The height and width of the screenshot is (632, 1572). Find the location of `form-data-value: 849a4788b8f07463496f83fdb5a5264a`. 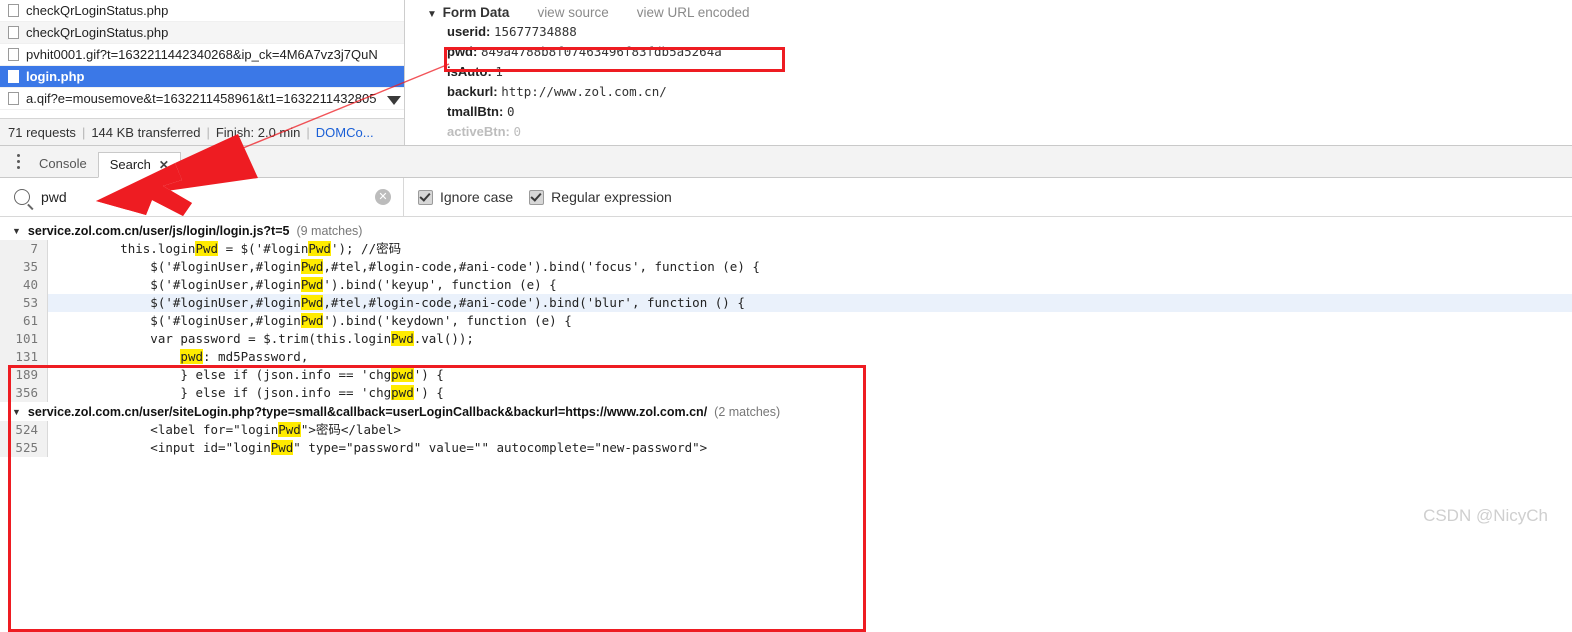

form-data-value: 849a4788b8f07463496f83fdb5a5264a is located at coordinates (601, 51).